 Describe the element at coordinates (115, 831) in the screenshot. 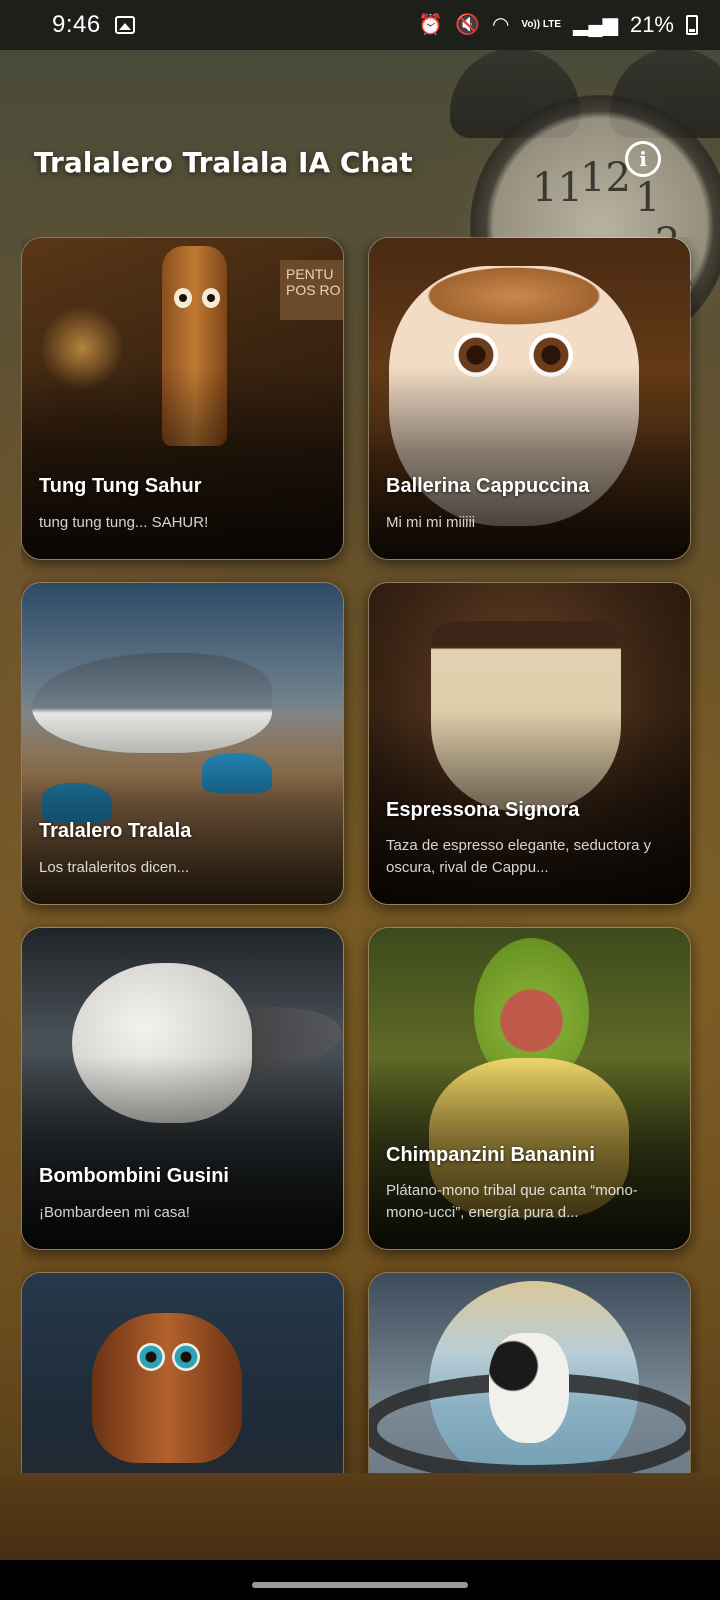

I see `character-name: Tralalero Tralala` at that location.